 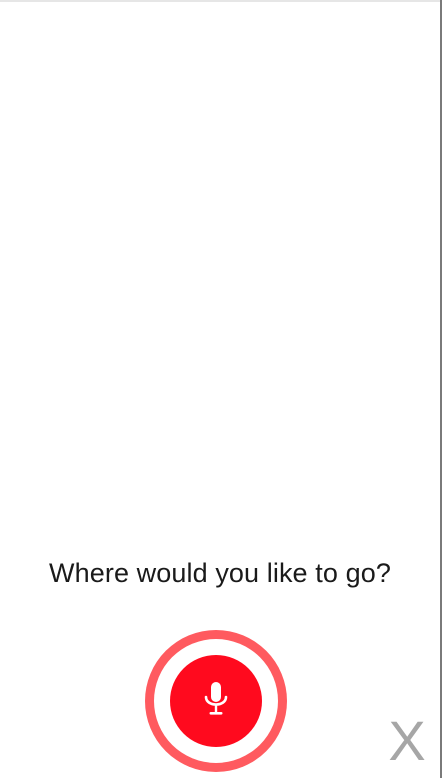 I want to click on microphone-button, so click(x=216, y=701).